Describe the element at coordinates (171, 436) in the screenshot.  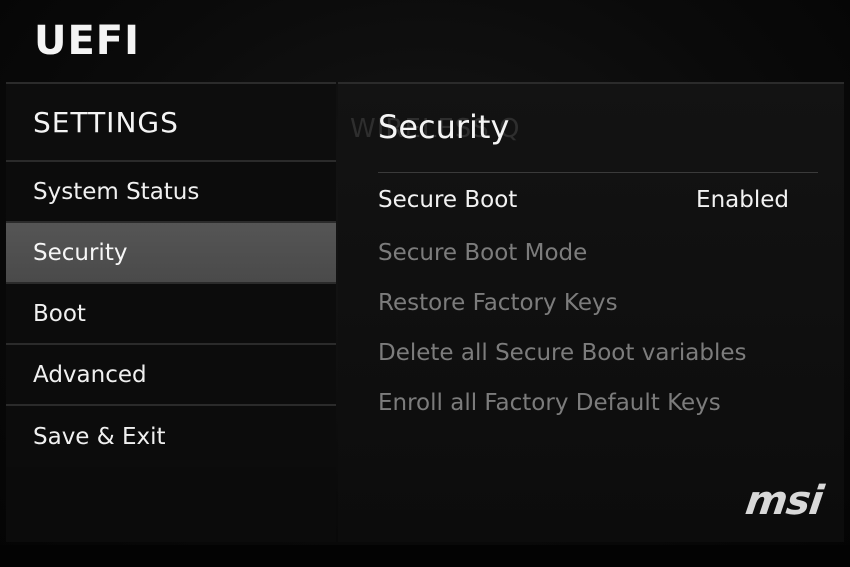
I see `sidebar-item-save-exit: Save & Exit` at that location.